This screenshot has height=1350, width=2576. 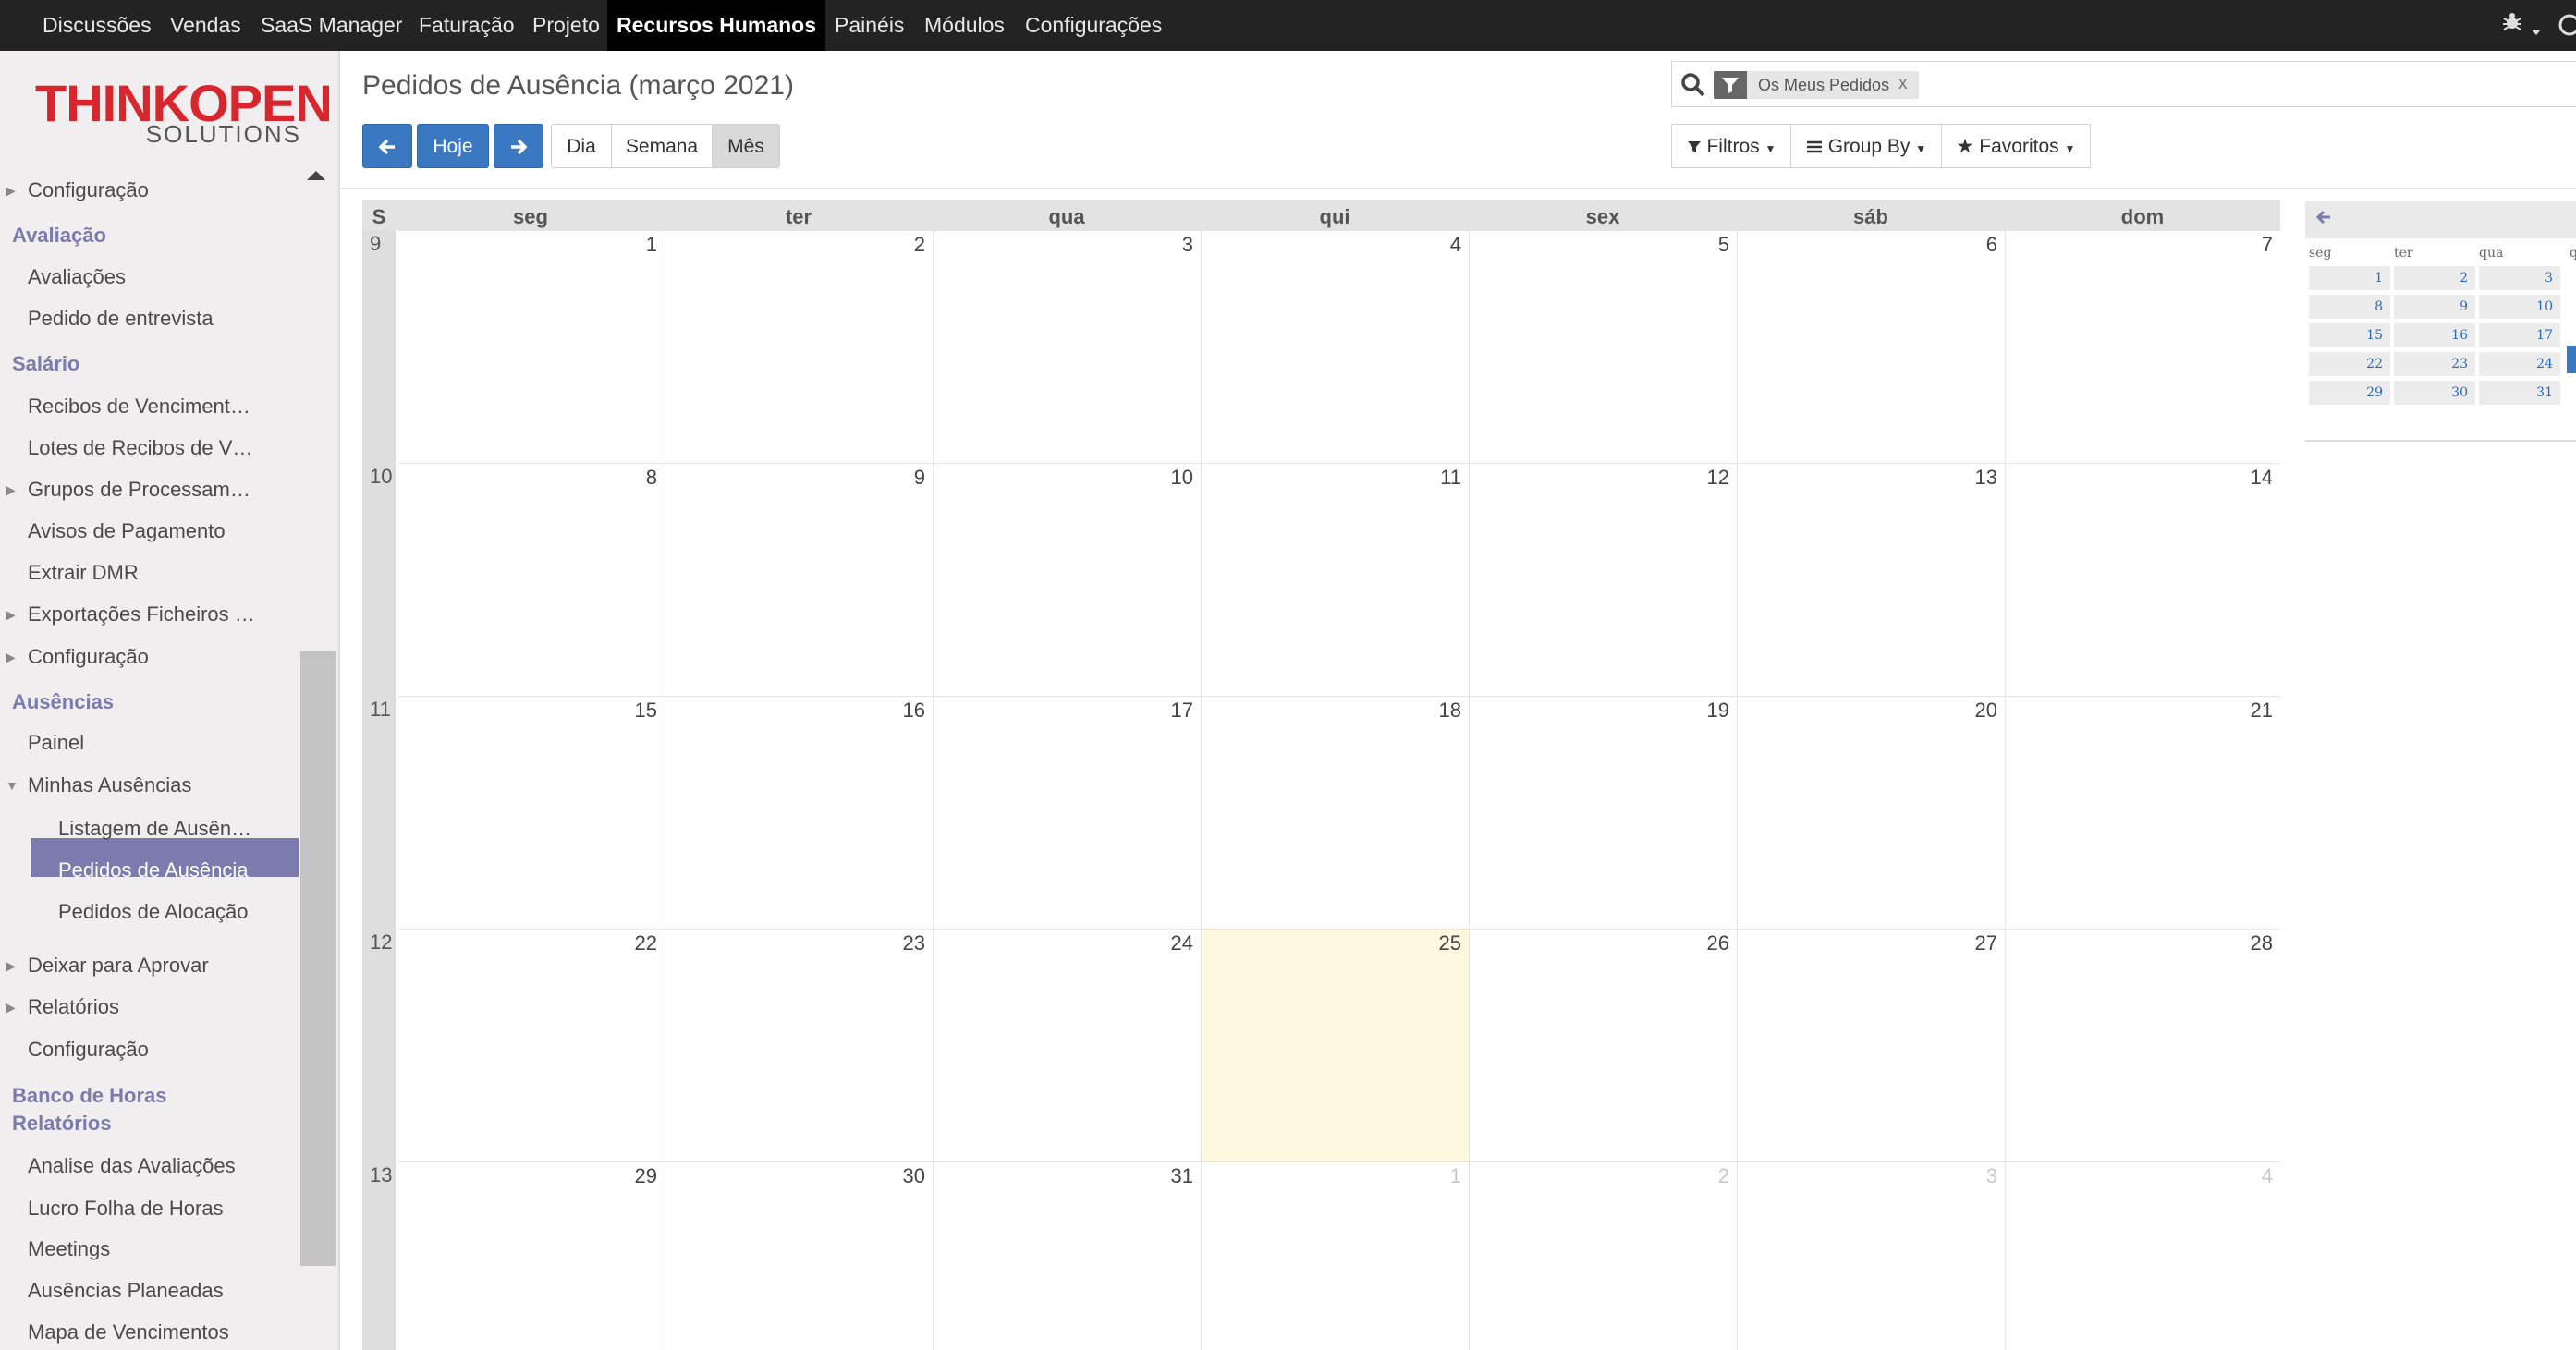 I want to click on favorites-button: ★ Favoritos ▼, so click(x=2016, y=146).